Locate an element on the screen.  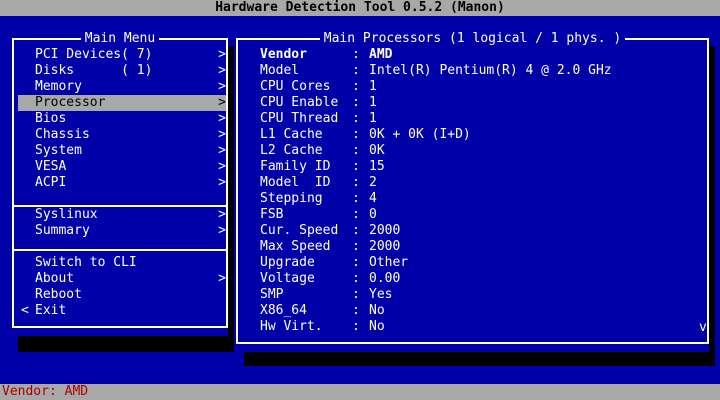
processor-info-row: SMP: Yes is located at coordinates (480, 295).